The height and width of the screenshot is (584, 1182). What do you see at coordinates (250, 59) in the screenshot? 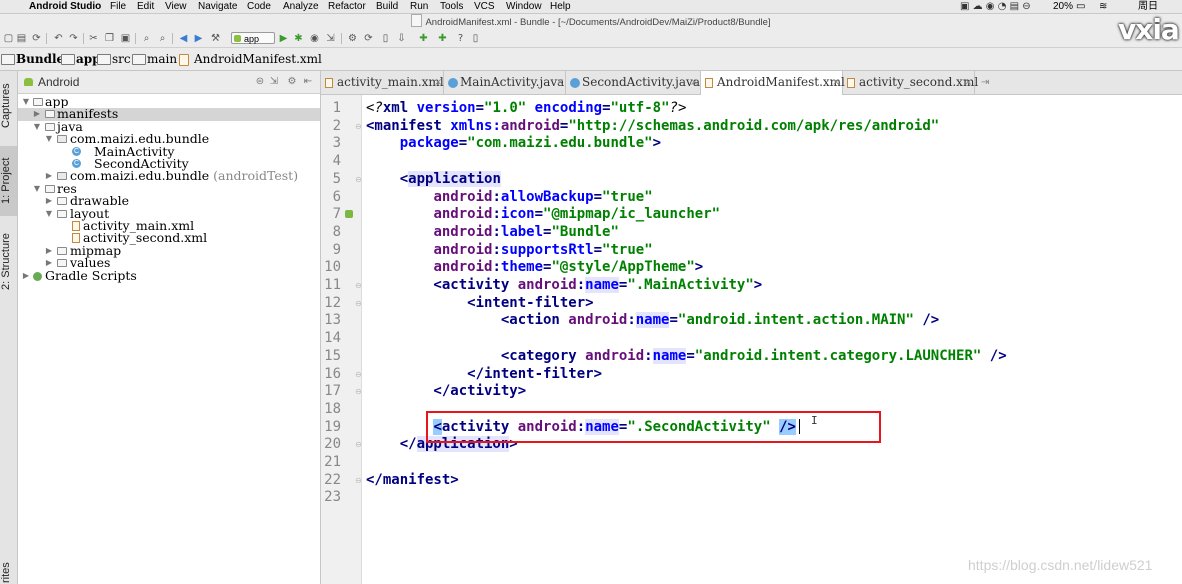
I see `breadcrumb-item-manifest: AndroidManifest.xml` at bounding box center [250, 59].